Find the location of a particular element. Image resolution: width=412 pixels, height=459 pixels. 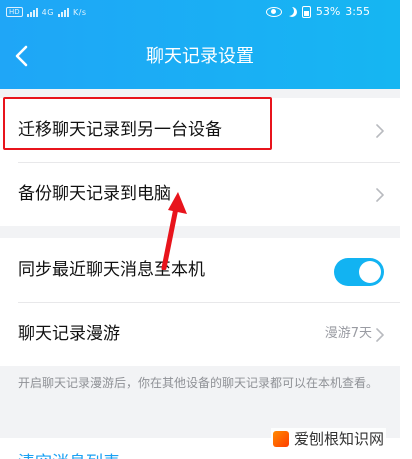

toggle-knob is located at coordinates (370, 272).